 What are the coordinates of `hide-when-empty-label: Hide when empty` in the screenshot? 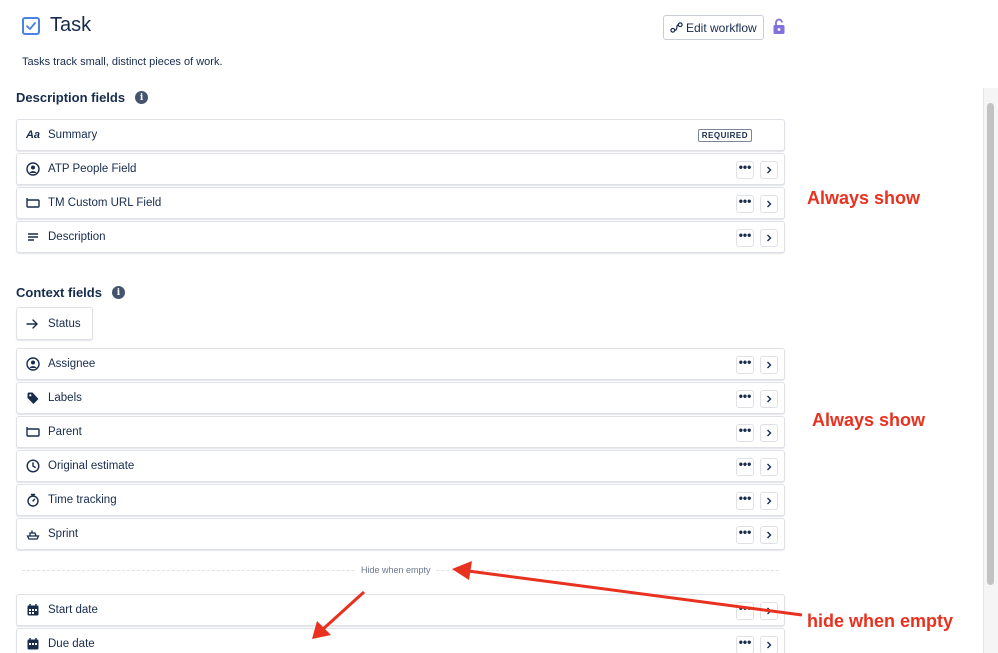 It's located at (396, 570).